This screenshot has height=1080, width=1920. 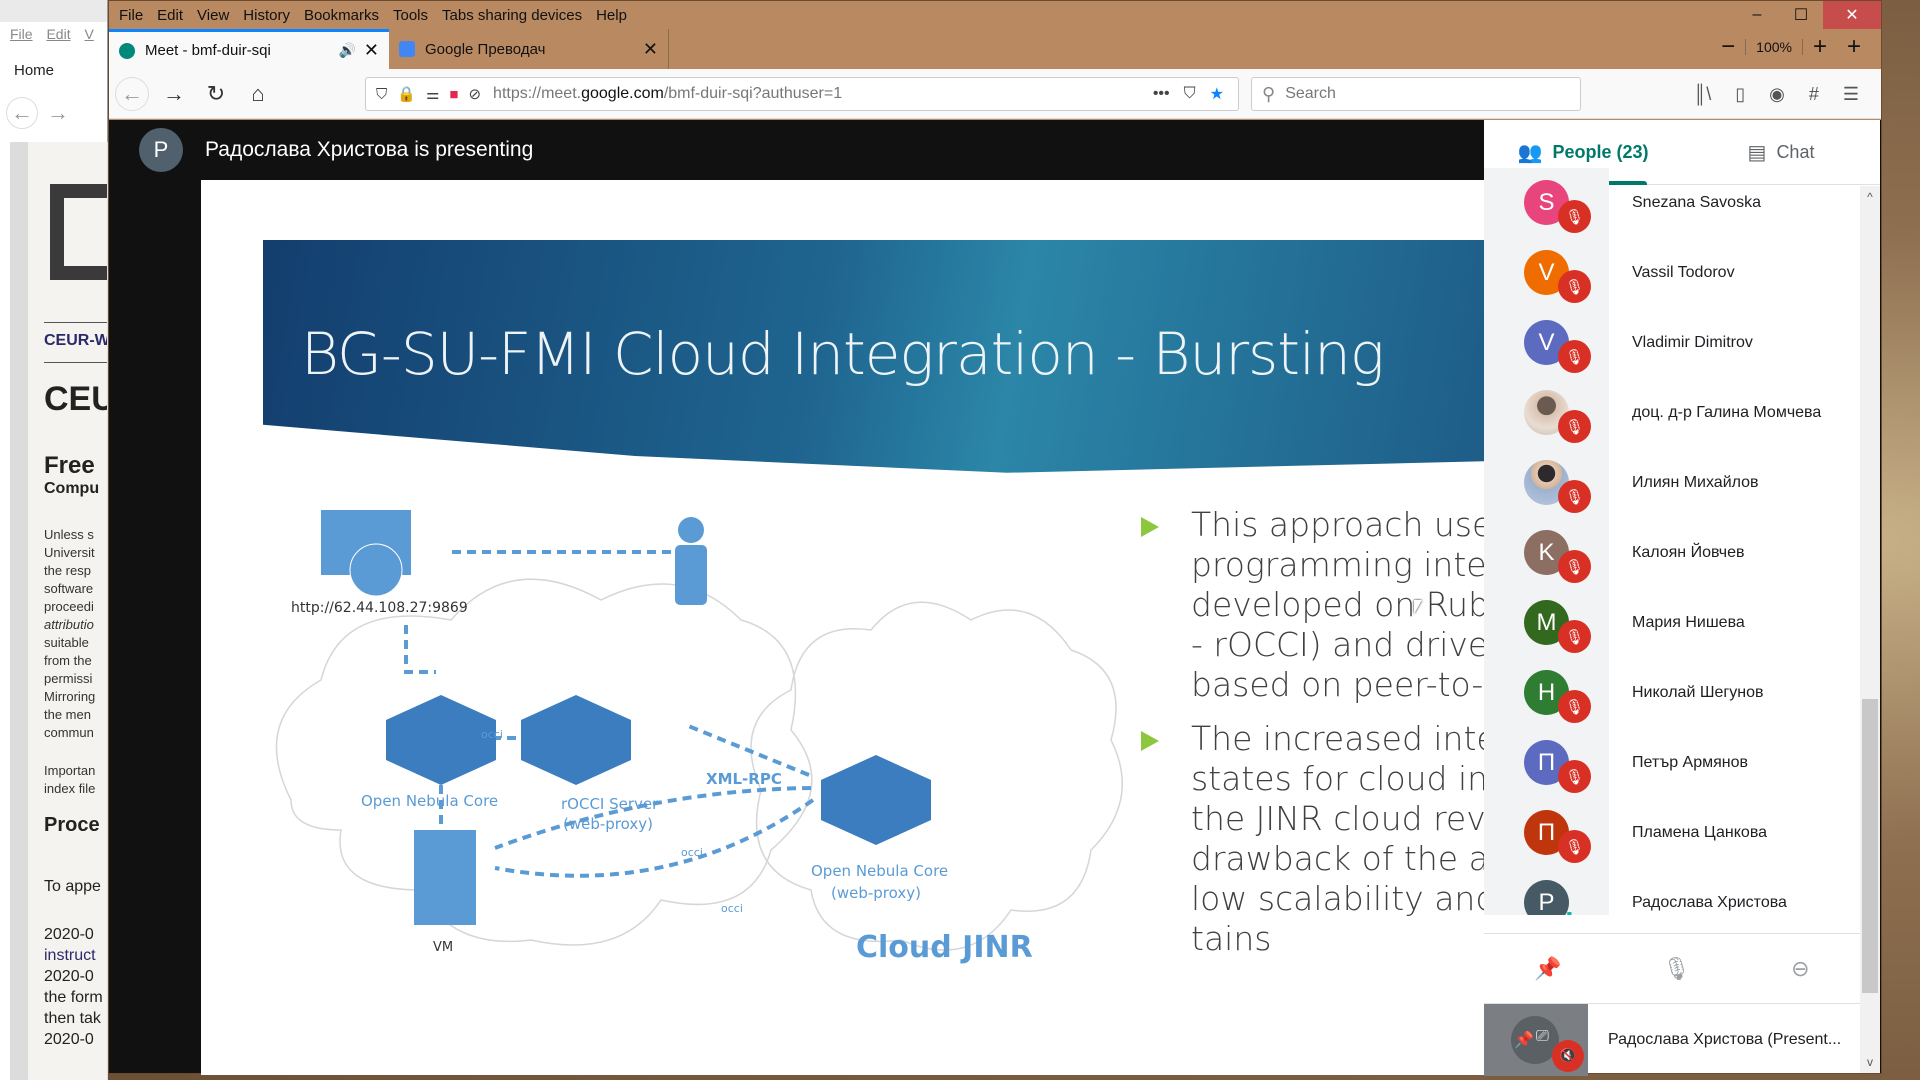 I want to click on zoom-out-button: −, so click(x=1728, y=47).